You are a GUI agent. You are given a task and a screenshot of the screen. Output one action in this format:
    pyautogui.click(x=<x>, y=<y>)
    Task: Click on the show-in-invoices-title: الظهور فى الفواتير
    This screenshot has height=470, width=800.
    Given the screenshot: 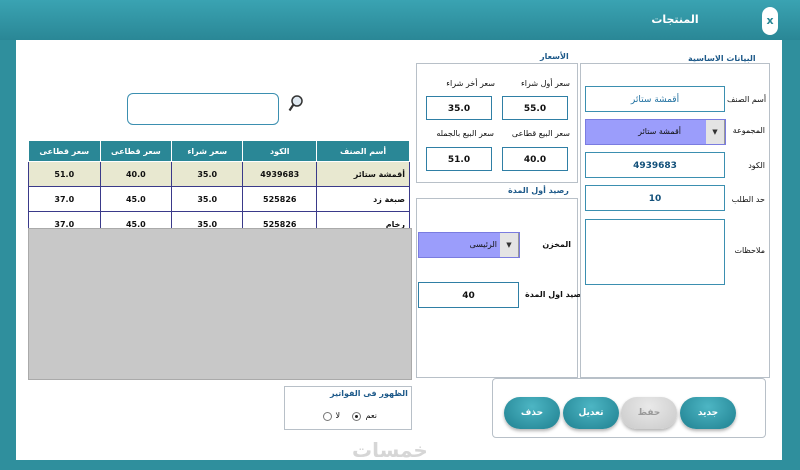 What is the action you would take?
    pyautogui.click(x=369, y=393)
    